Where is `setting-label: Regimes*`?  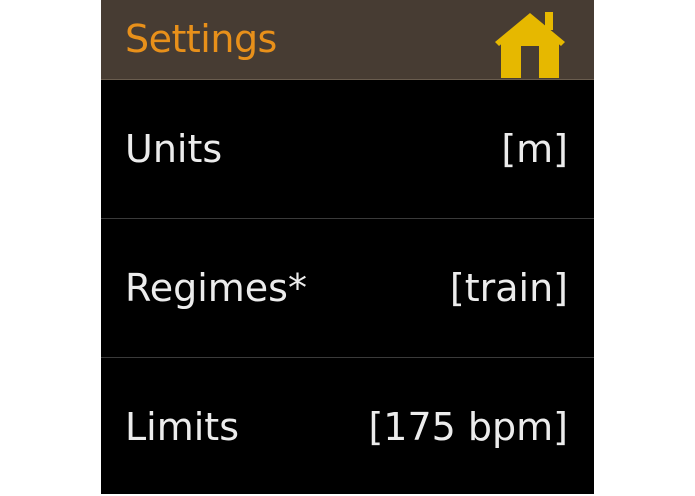
setting-label: Regimes* is located at coordinates (216, 288).